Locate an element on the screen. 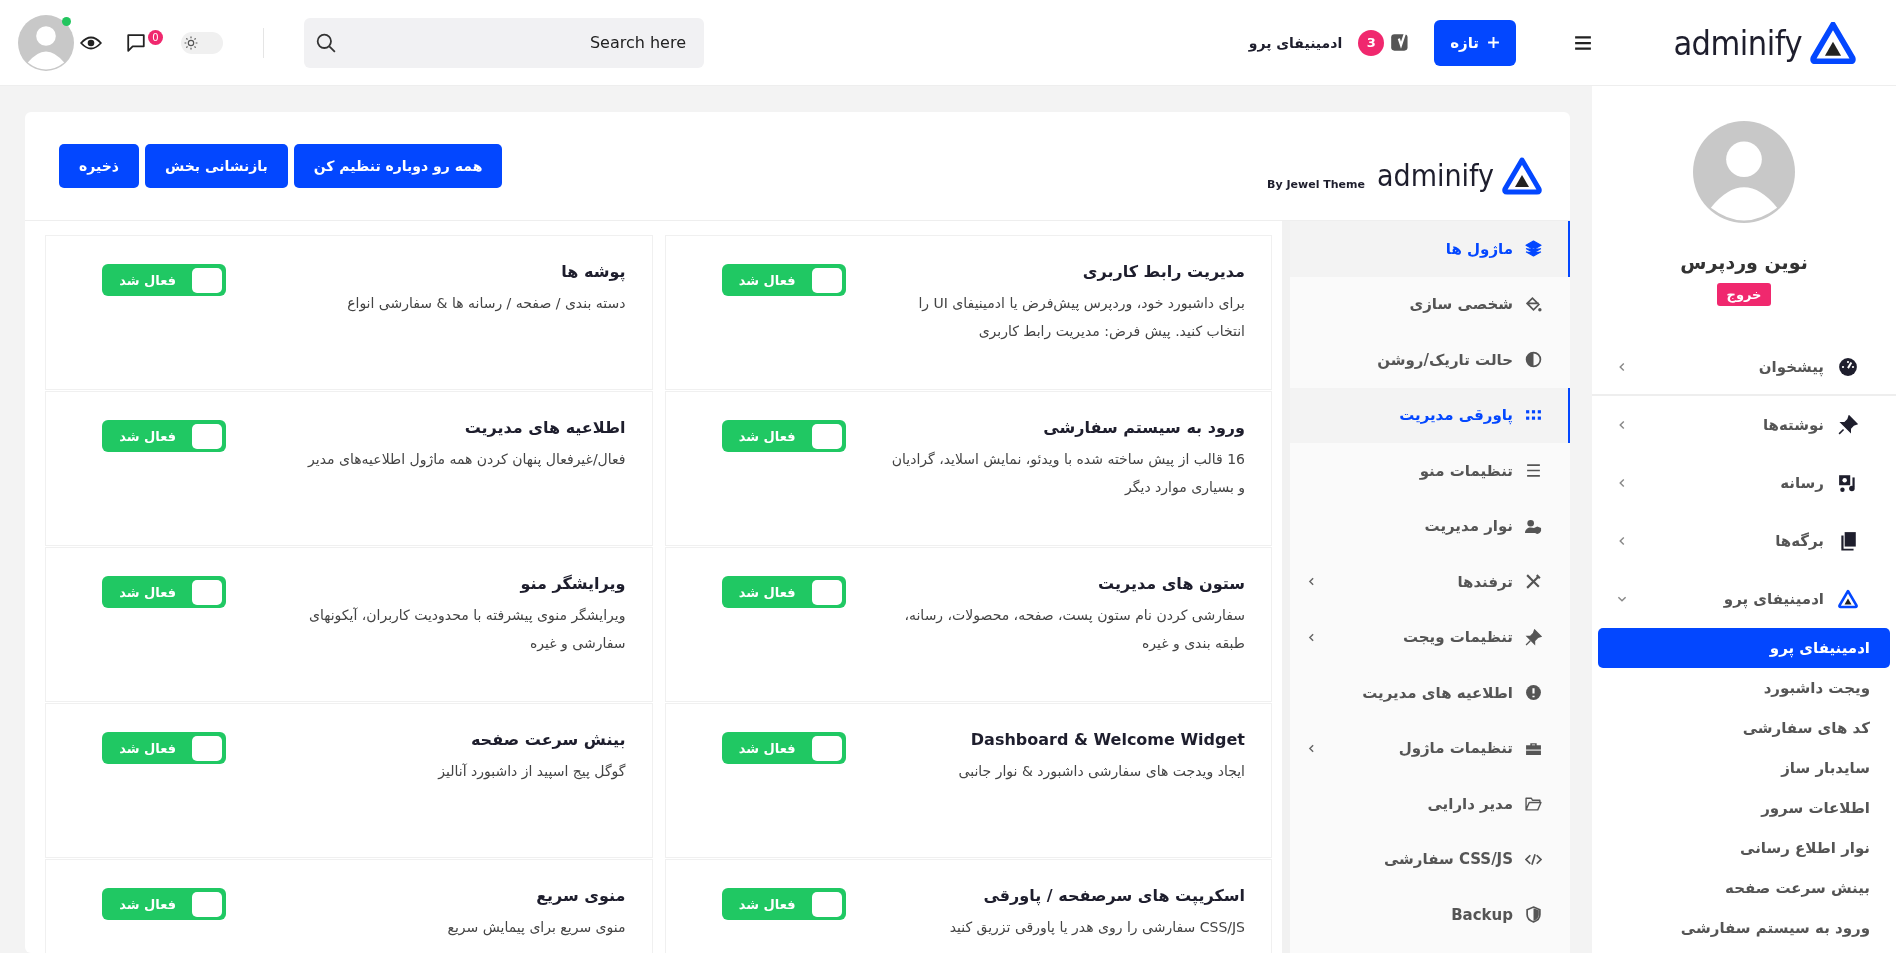 The image size is (1896, 953). gauge-icon is located at coordinates (1848, 367).